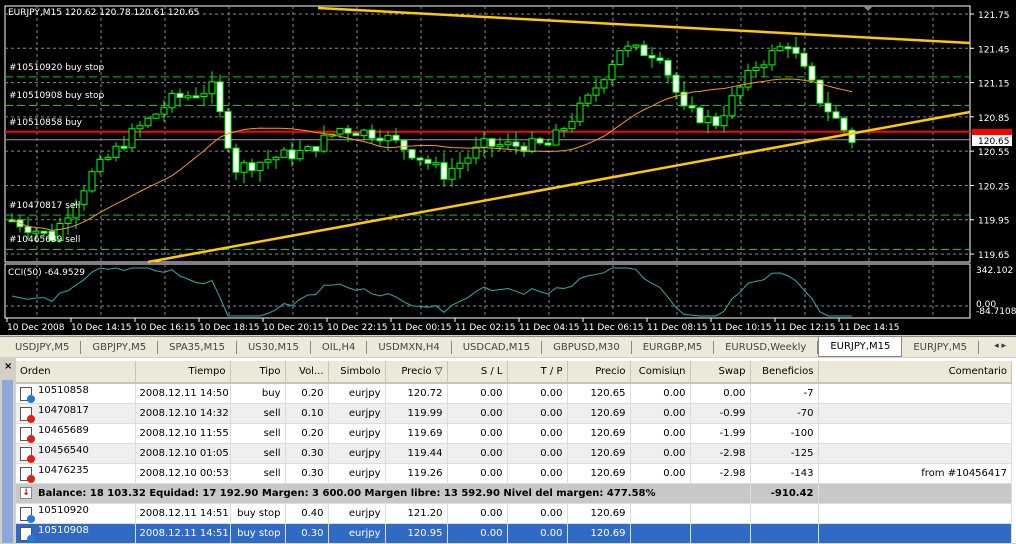 This screenshot has height=544, width=1016. Describe the element at coordinates (258, 413) in the screenshot. I see `cell: sell` at that location.